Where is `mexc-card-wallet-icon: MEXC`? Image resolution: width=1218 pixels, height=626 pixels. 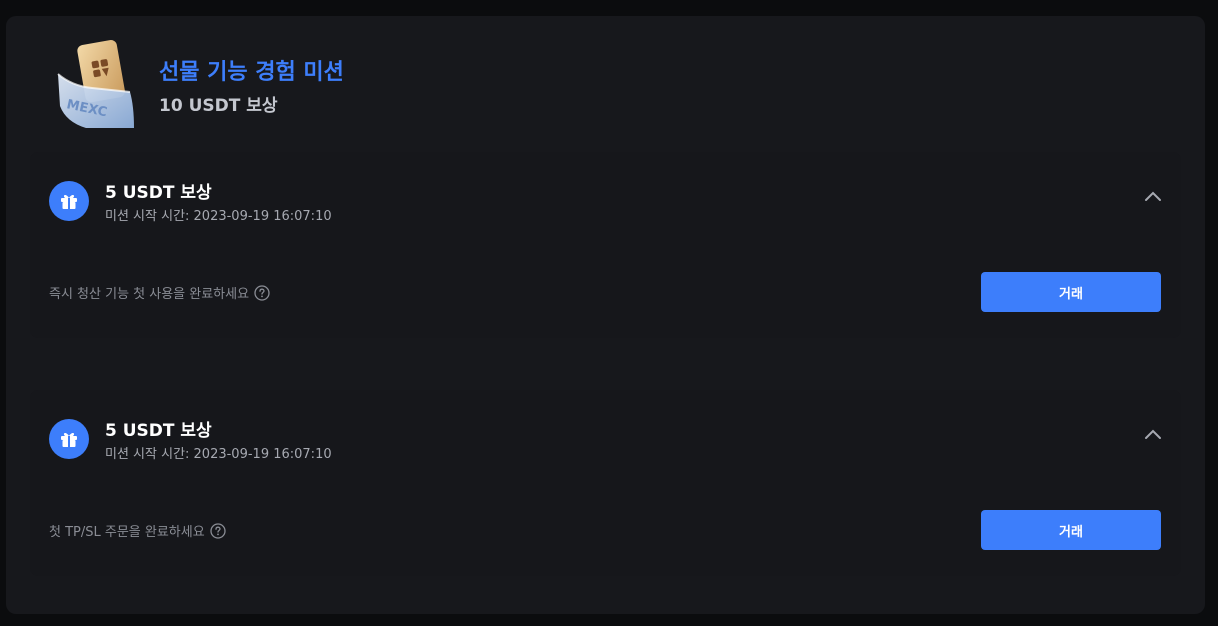
mexc-card-wallet-icon: MEXC is located at coordinates (97, 86).